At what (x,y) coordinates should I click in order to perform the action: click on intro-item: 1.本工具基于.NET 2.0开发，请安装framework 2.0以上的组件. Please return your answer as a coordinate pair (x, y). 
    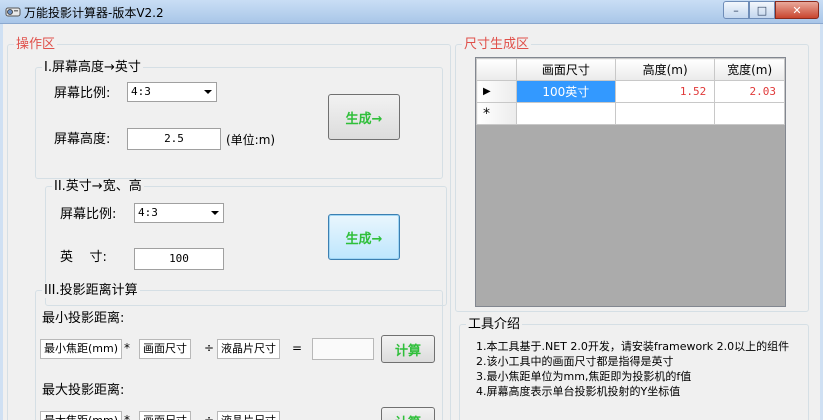
    Looking at the image, I should click on (633, 346).